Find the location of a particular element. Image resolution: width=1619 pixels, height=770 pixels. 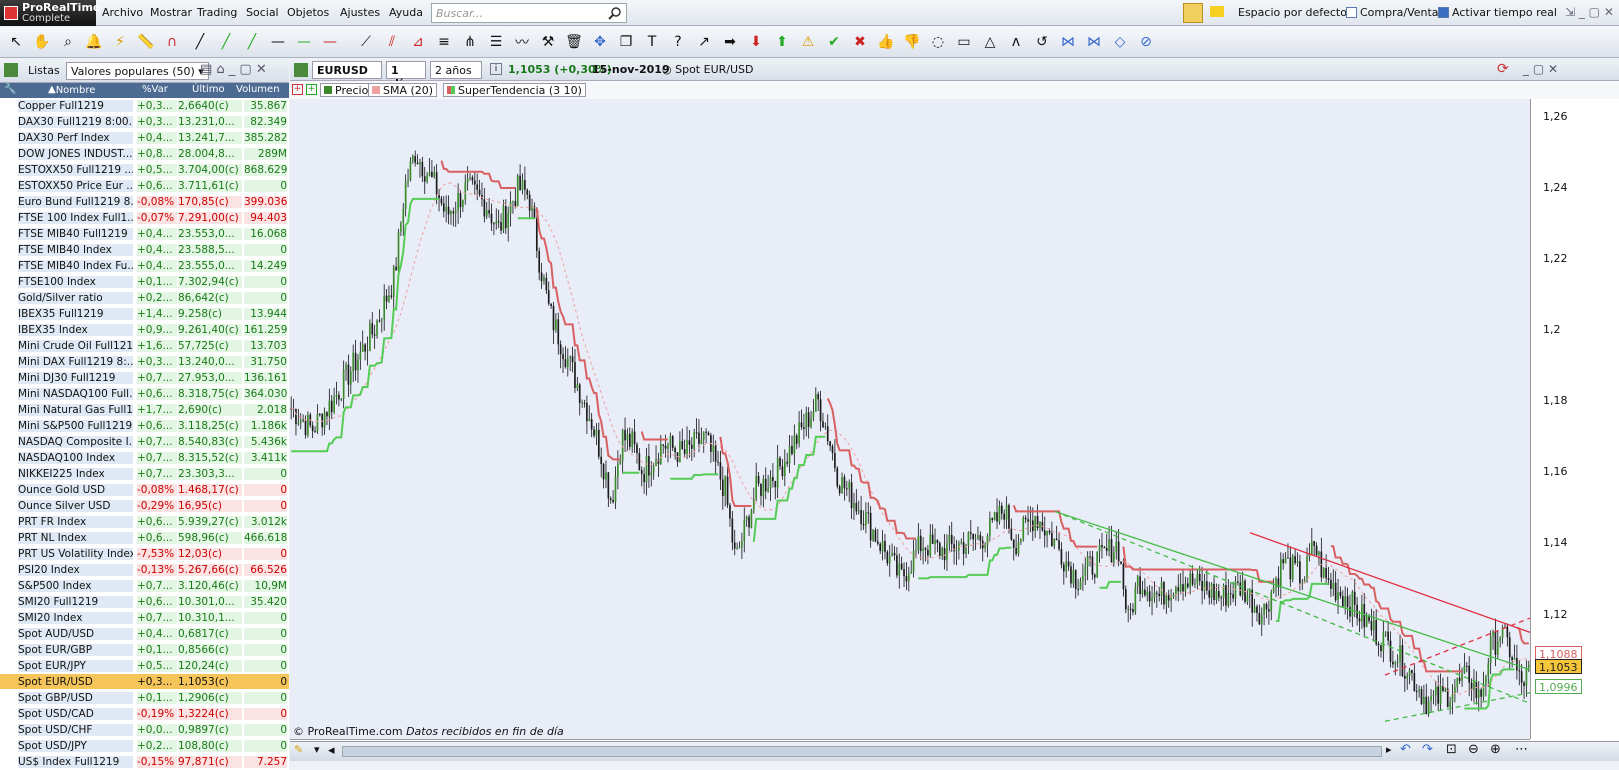

list-item: PRT US Volatility Index -7,53% 12,03(c) 0 is located at coordinates (144, 554).